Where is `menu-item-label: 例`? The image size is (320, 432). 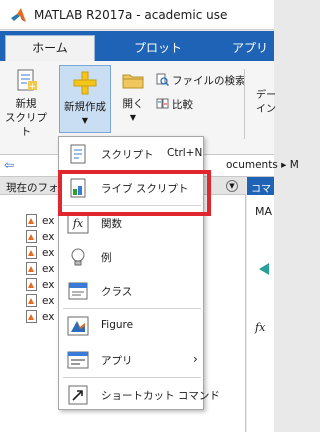 menu-item-label: 例 is located at coordinates (106, 258).